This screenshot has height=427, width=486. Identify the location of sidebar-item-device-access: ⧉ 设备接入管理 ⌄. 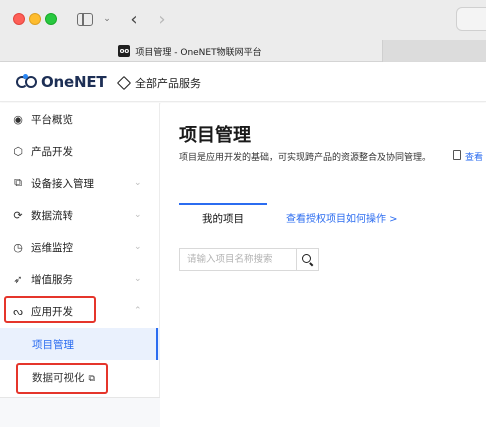
(80, 183).